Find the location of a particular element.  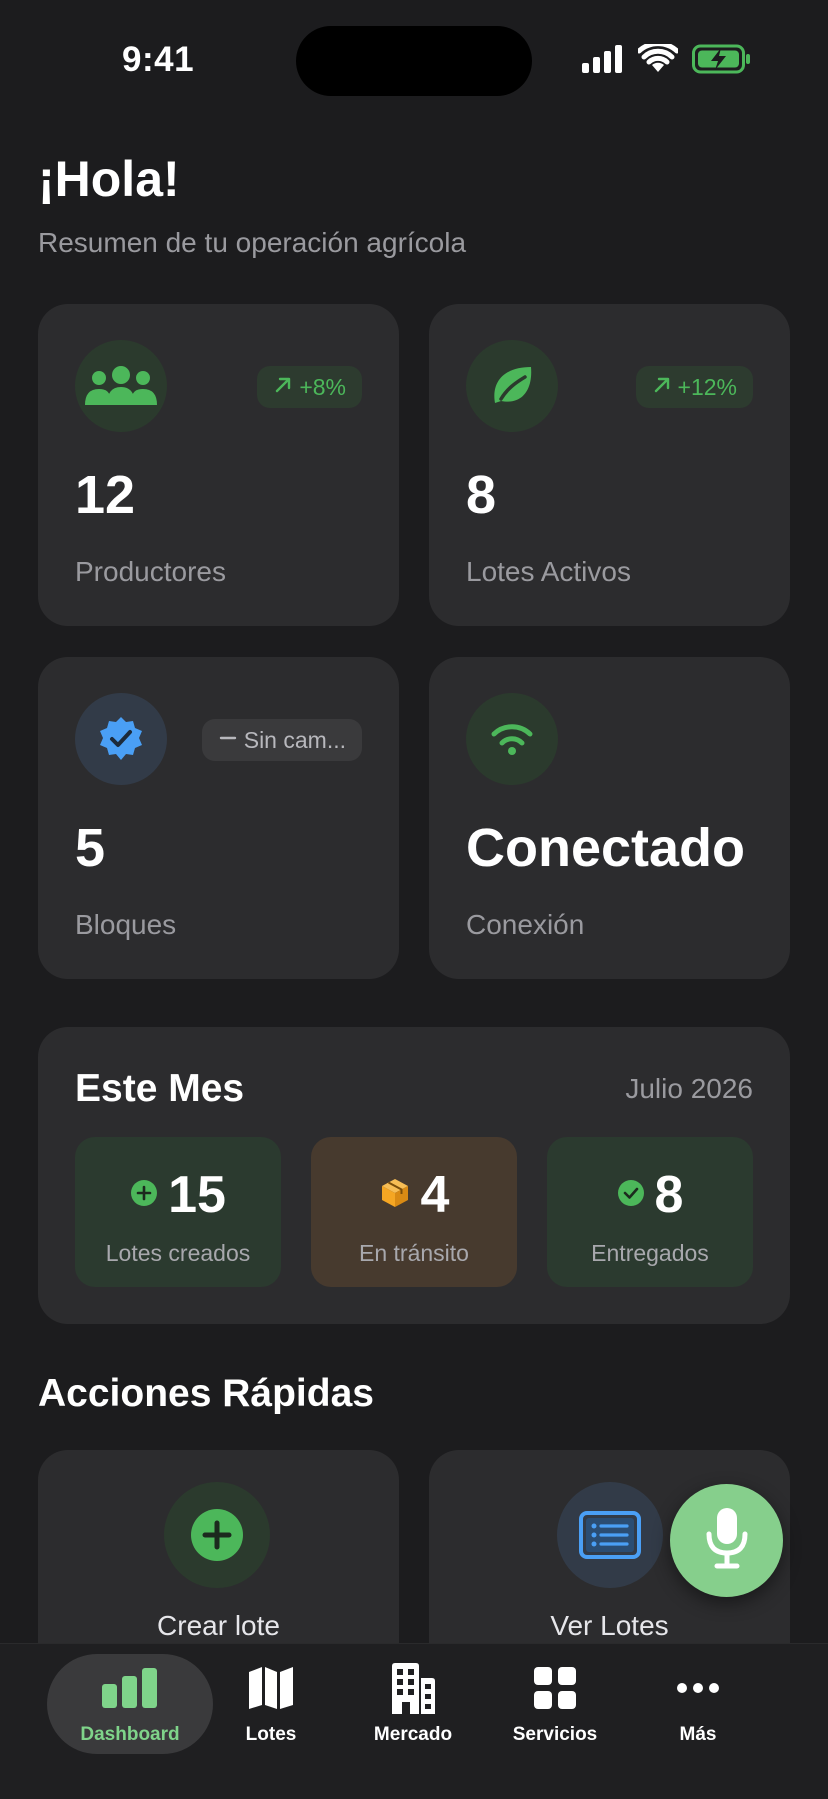

building-icon is located at coordinates (413, 1688).